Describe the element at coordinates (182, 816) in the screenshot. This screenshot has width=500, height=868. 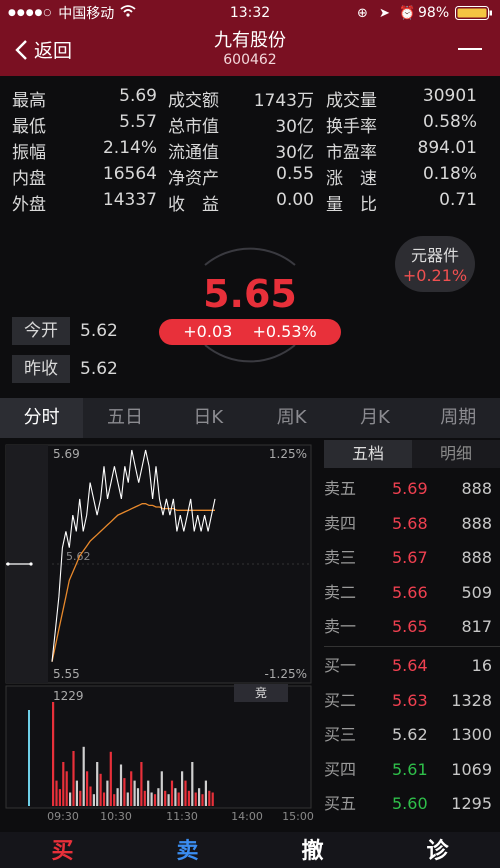
I see `x-axis-label: 11:30` at that location.